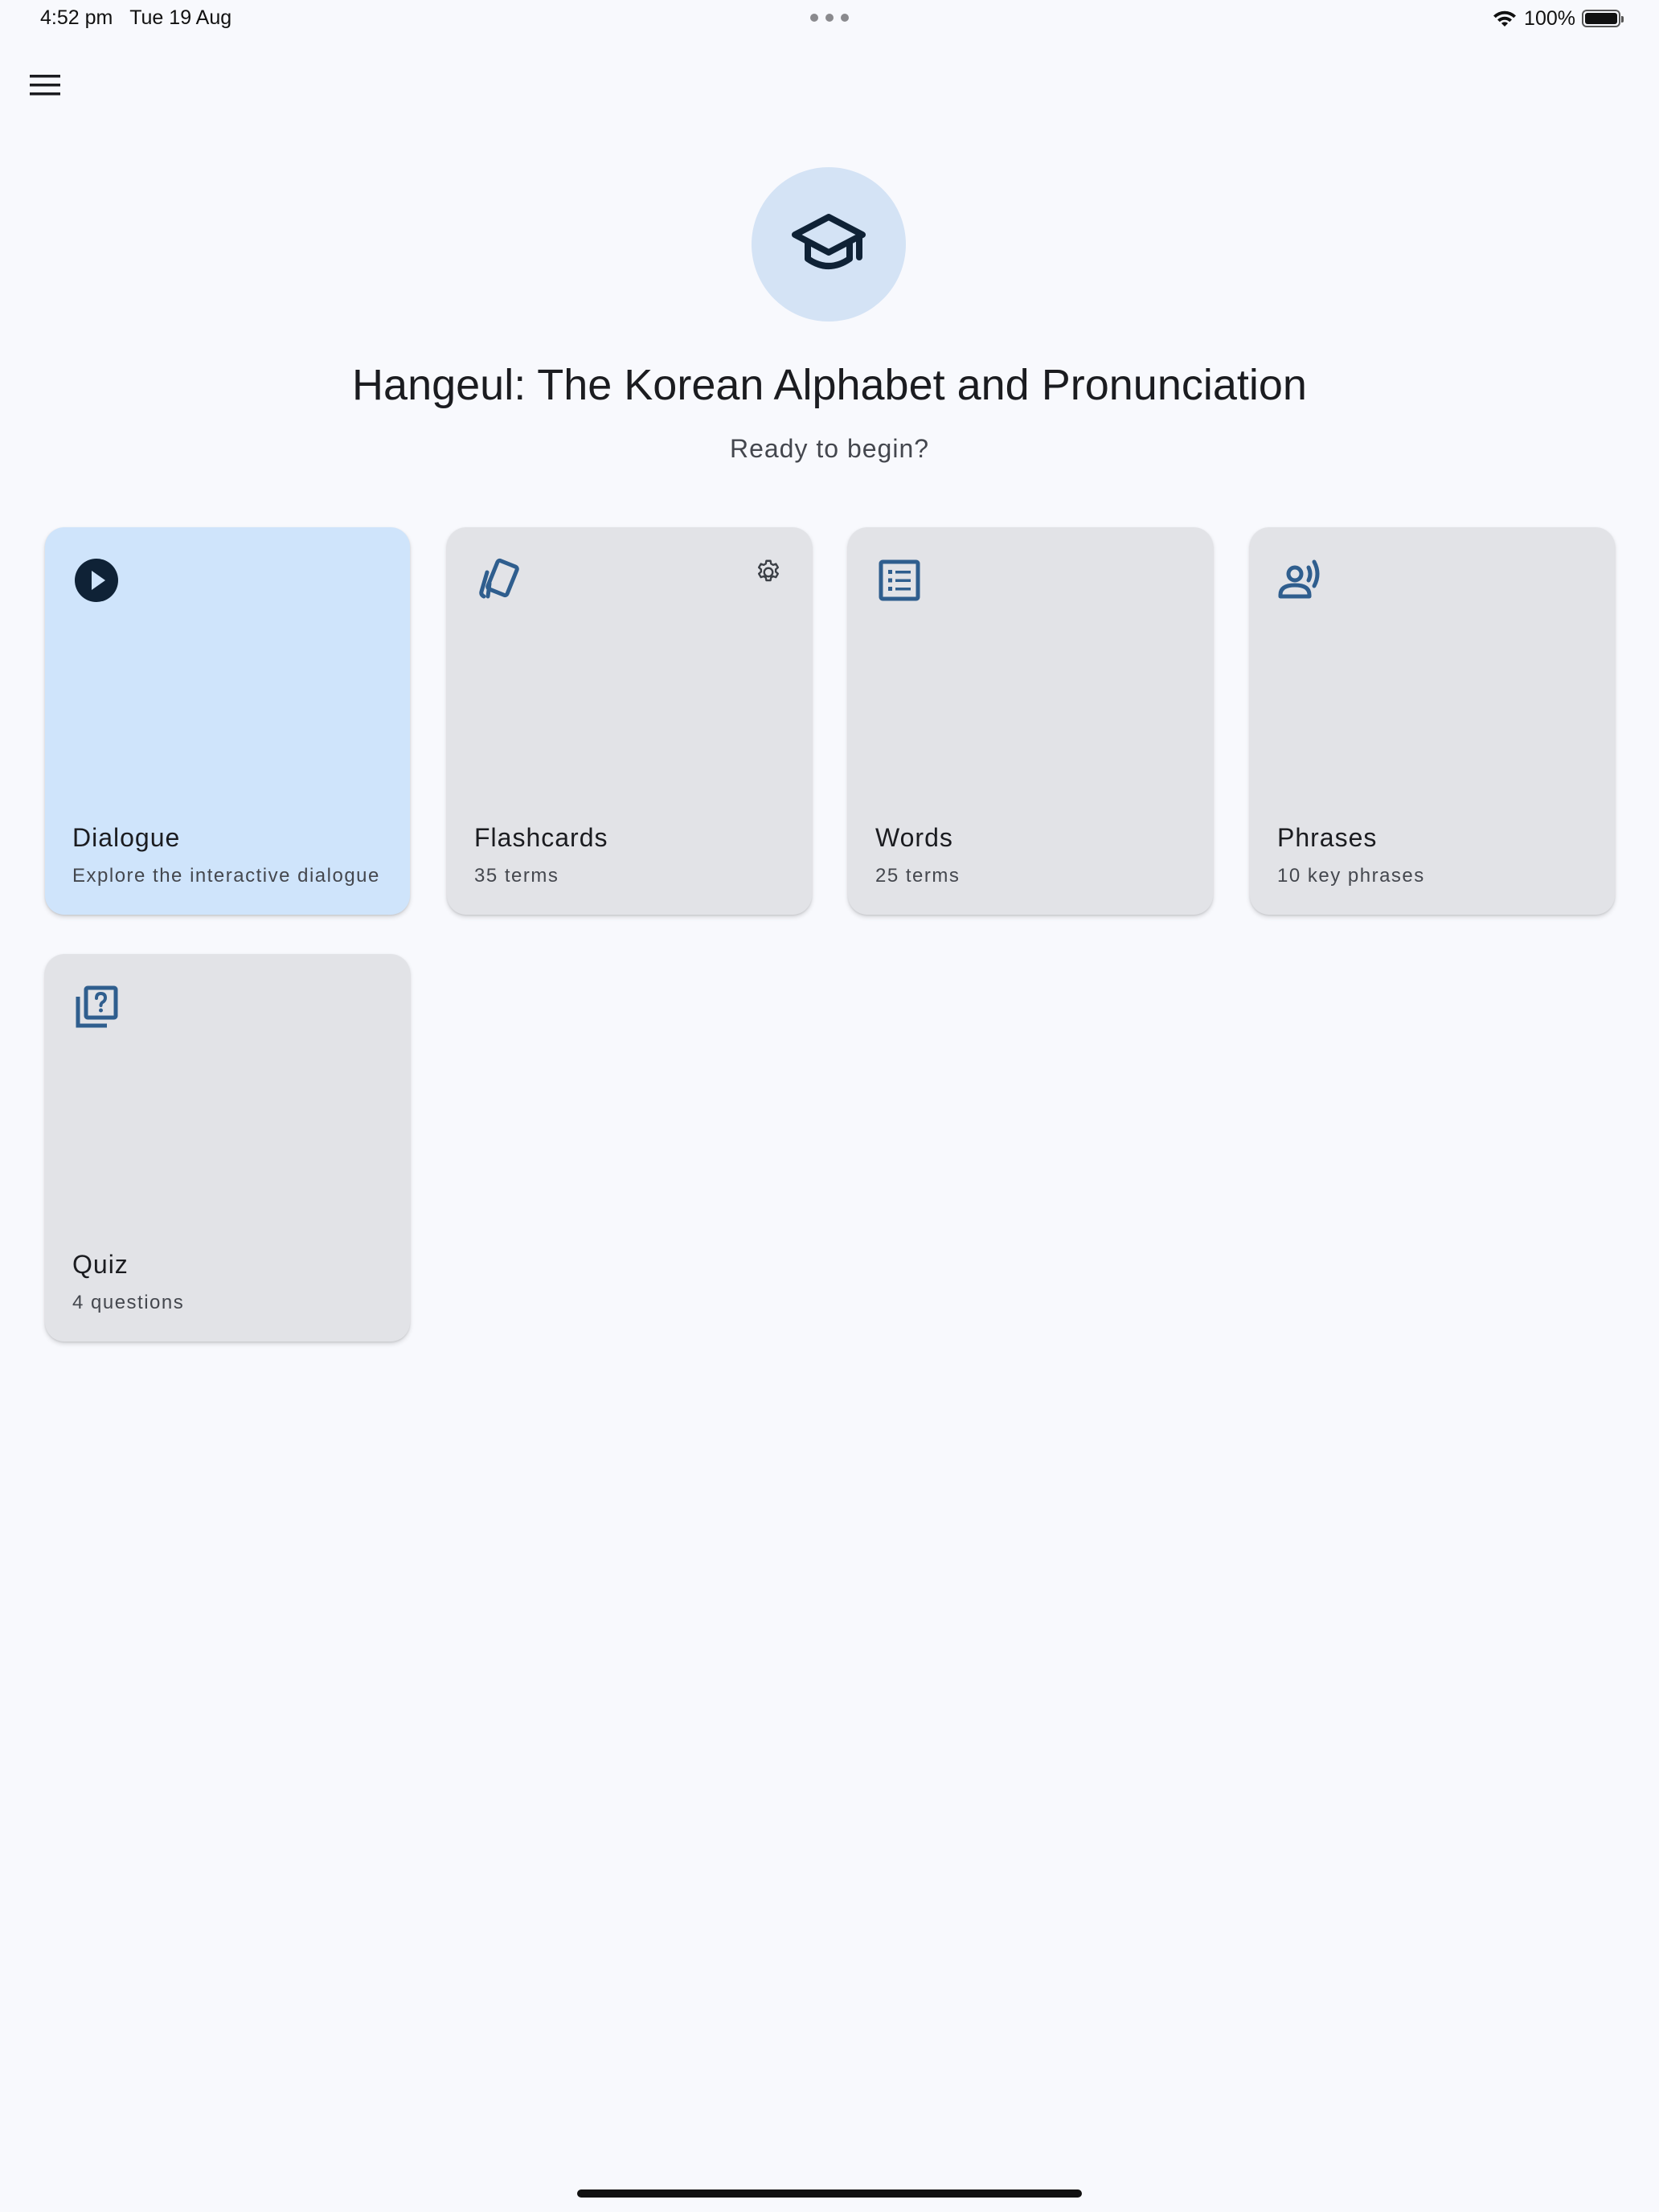 The height and width of the screenshot is (2212, 1659). I want to click on multitasking-dots-icon, so click(829, 18).